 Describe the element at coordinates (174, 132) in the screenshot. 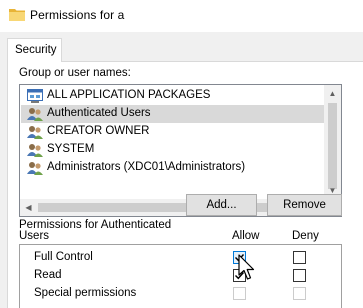

I see `list-item: CREATOR OWNER` at that location.